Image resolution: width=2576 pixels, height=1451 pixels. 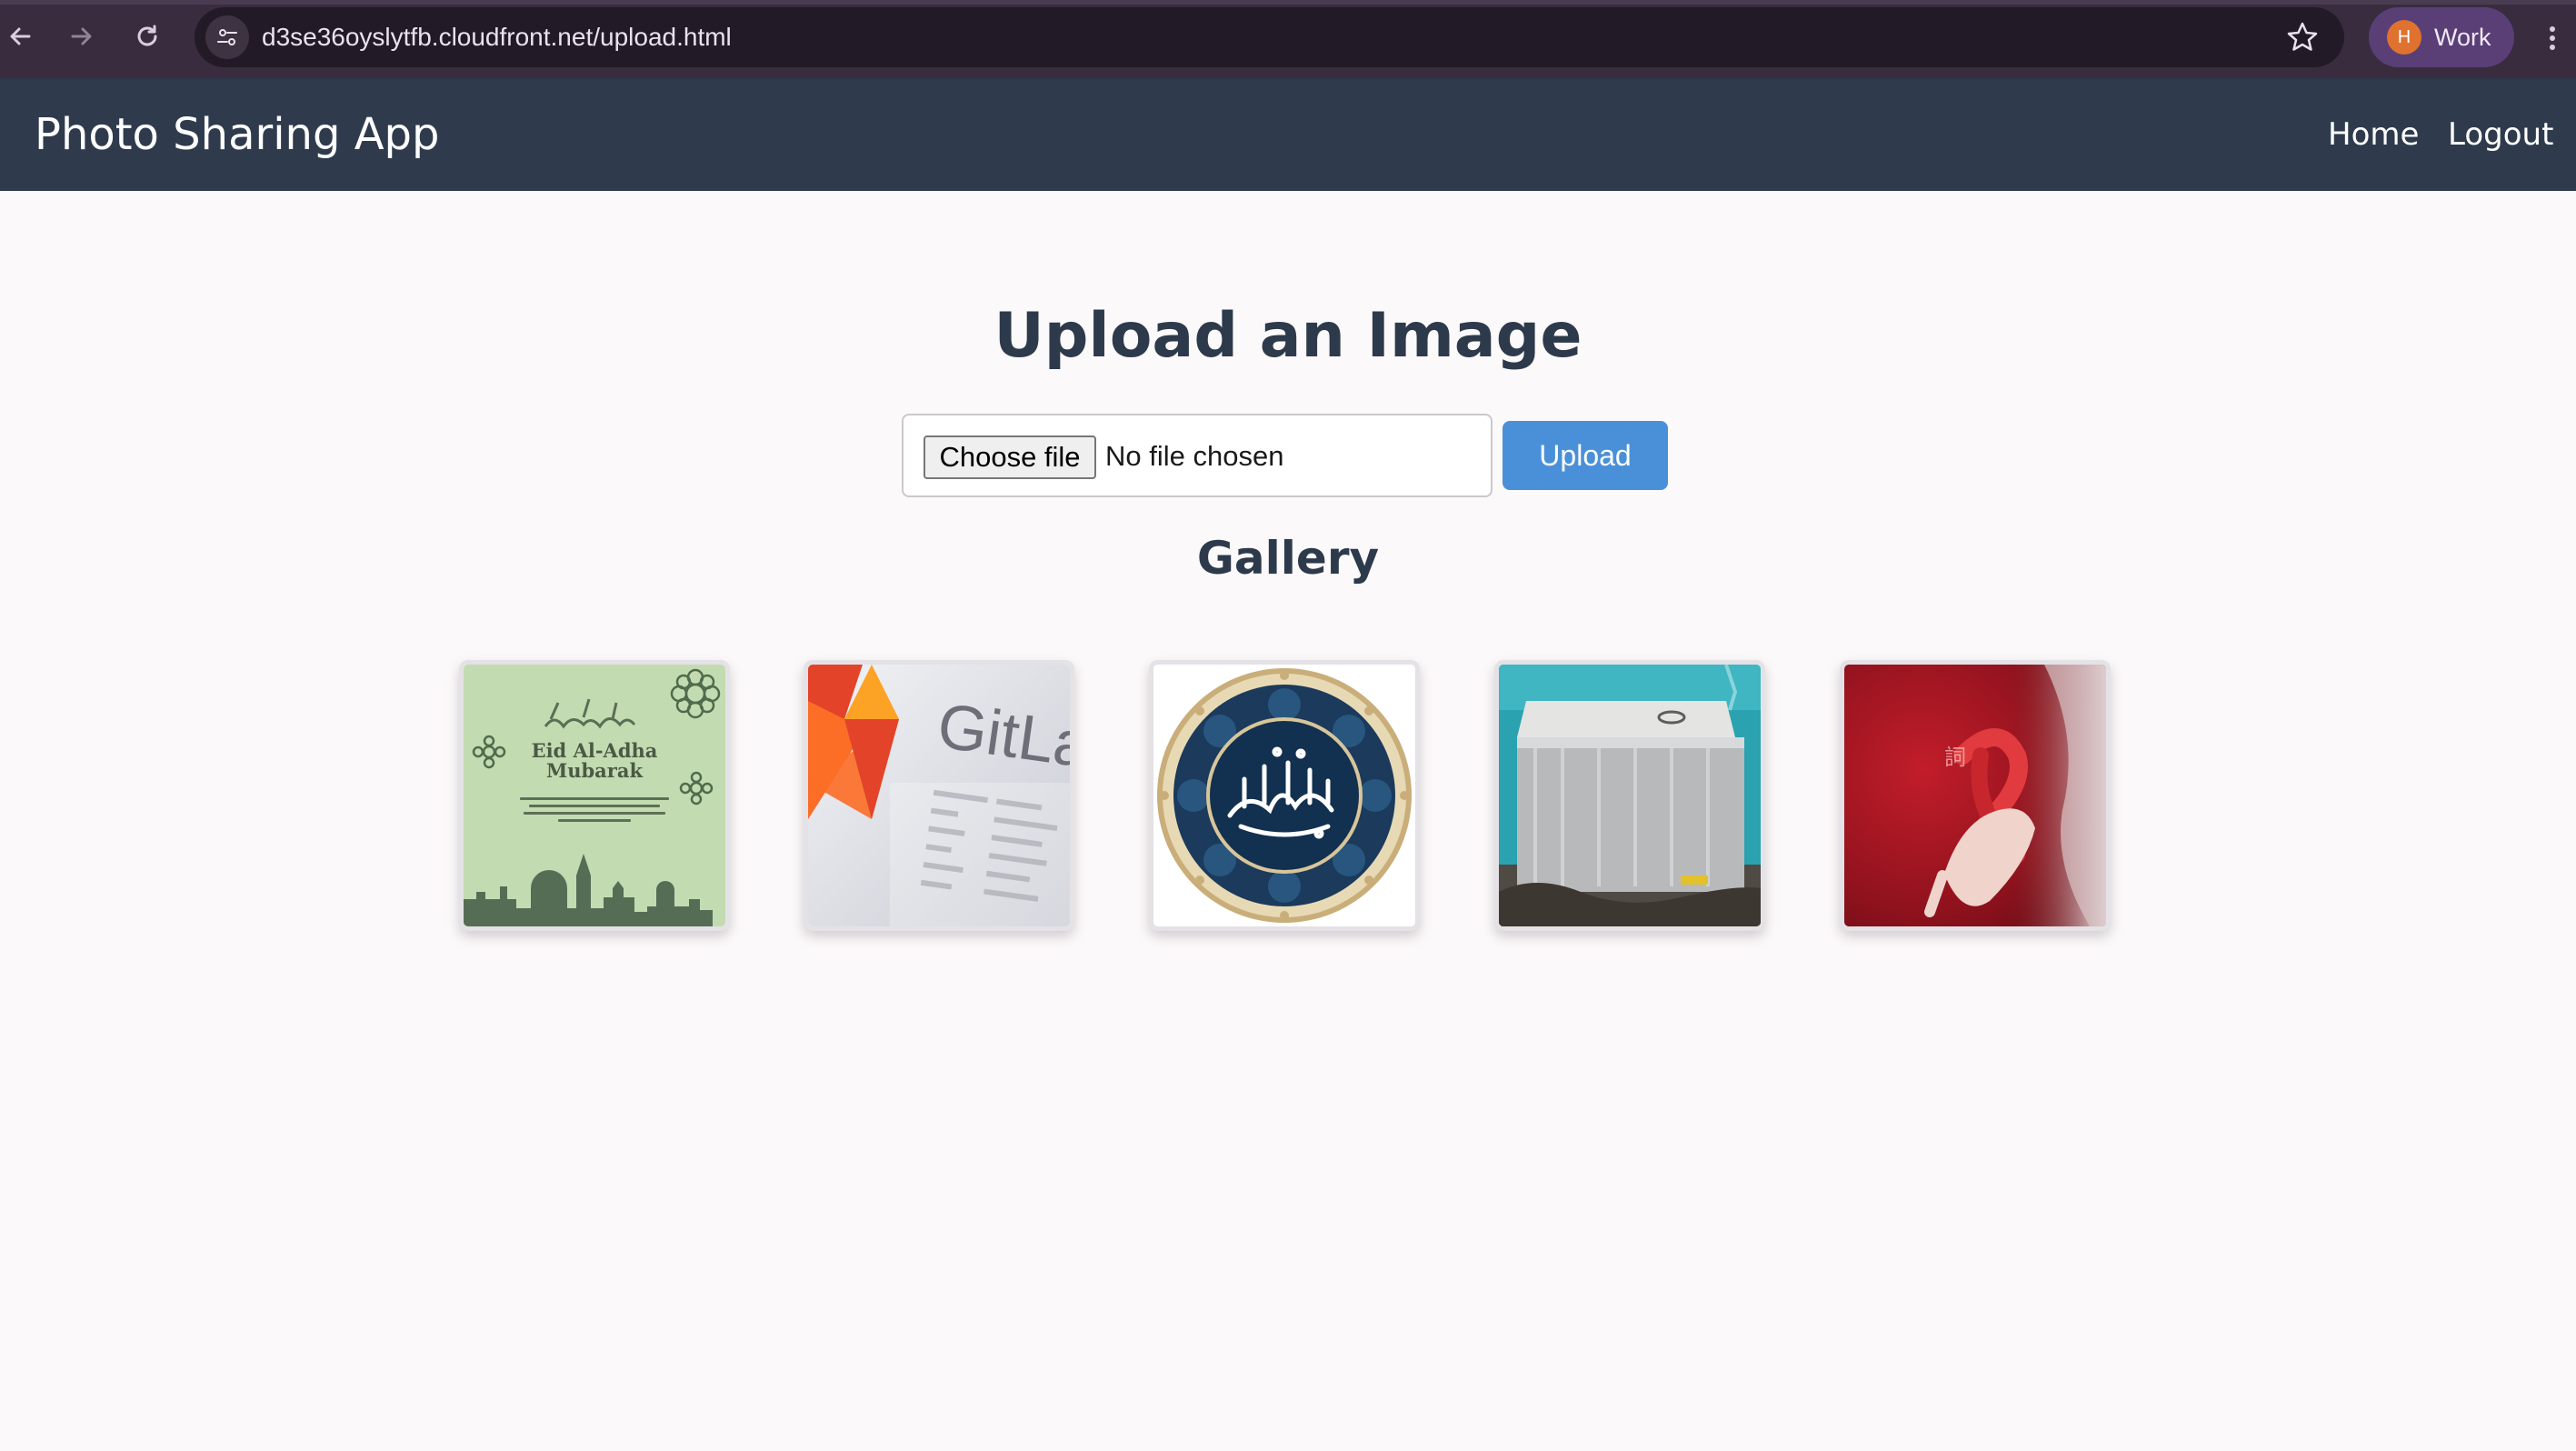 What do you see at coordinates (1288, 558) in the screenshot?
I see `gallery-title: Gallery` at bounding box center [1288, 558].